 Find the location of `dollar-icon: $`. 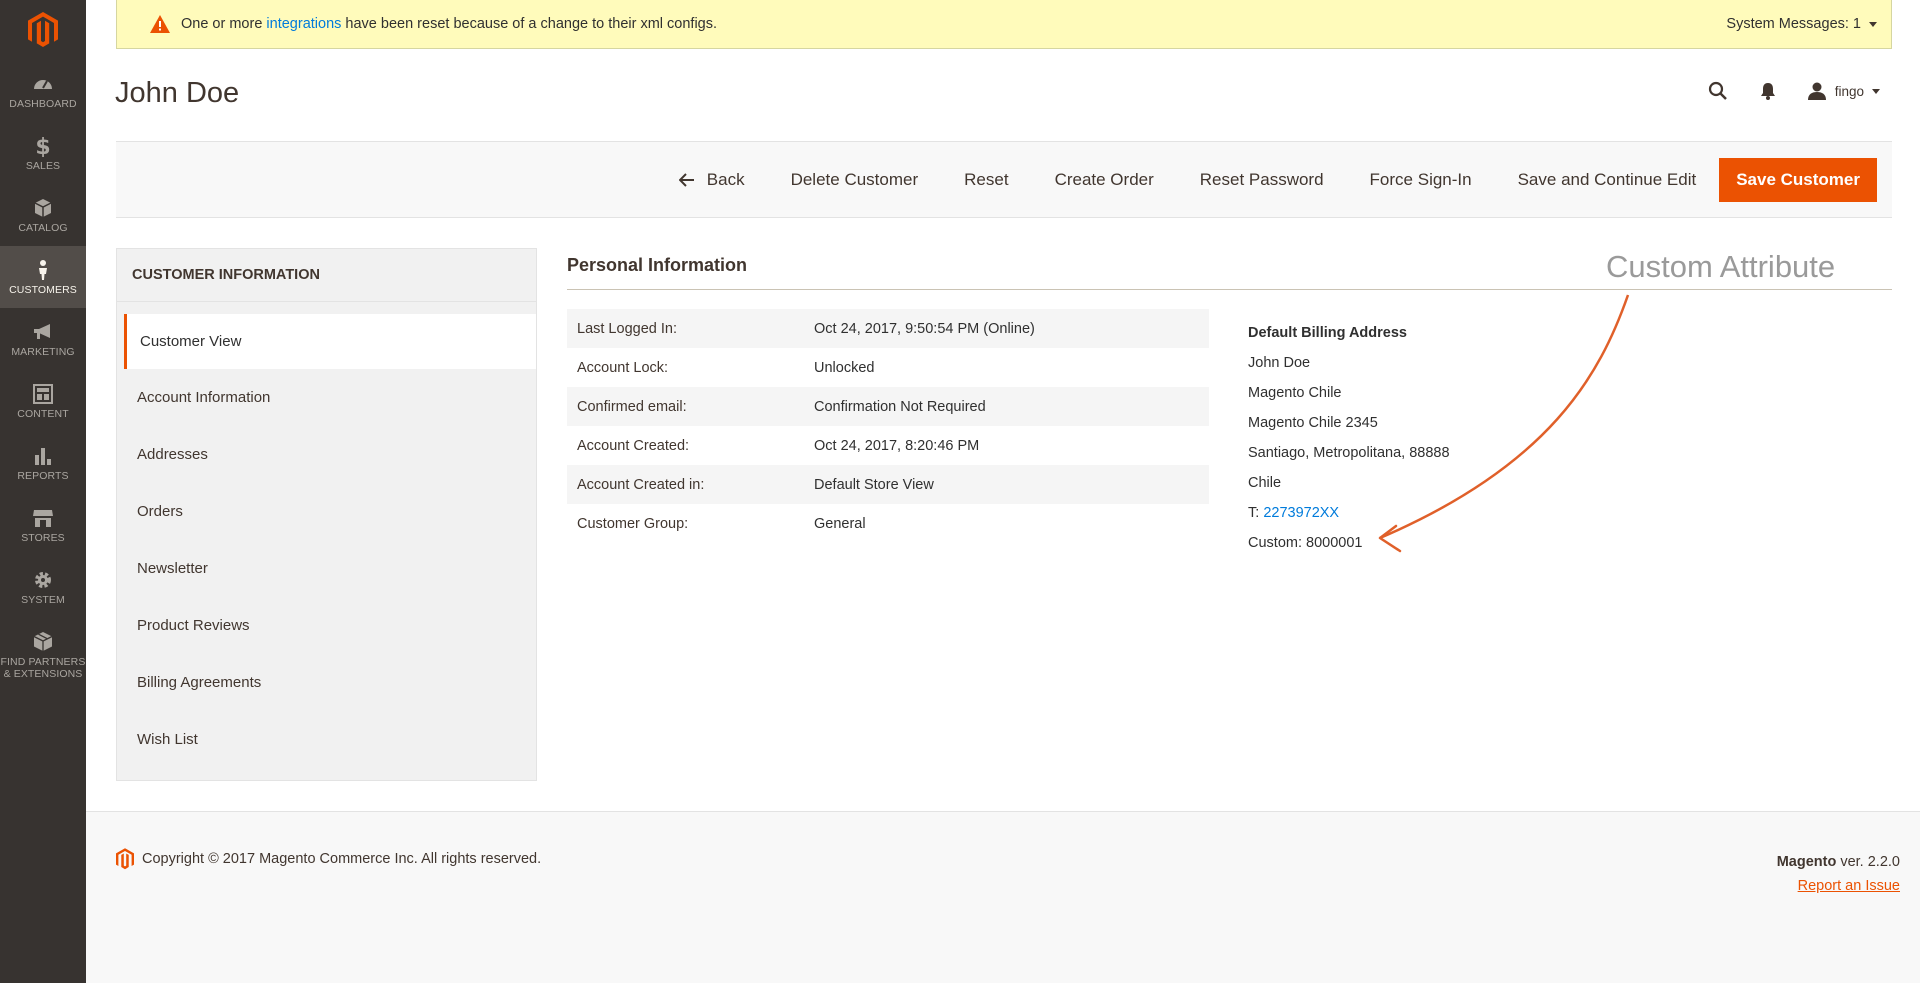

dollar-icon: $ is located at coordinates (42, 146).